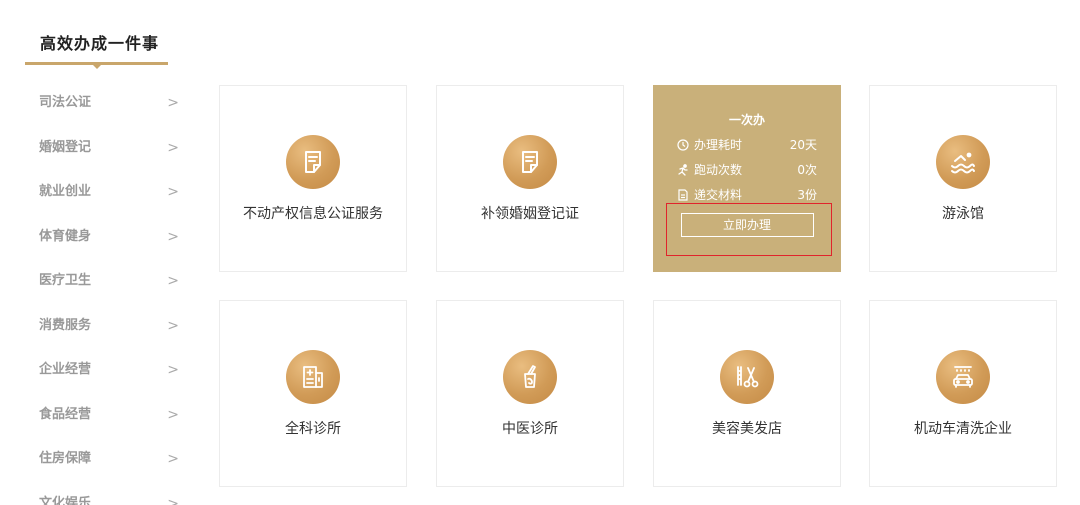 This screenshot has height=505, width=1080. I want to click on sidebar-item-label: 司法公证, so click(65, 102).